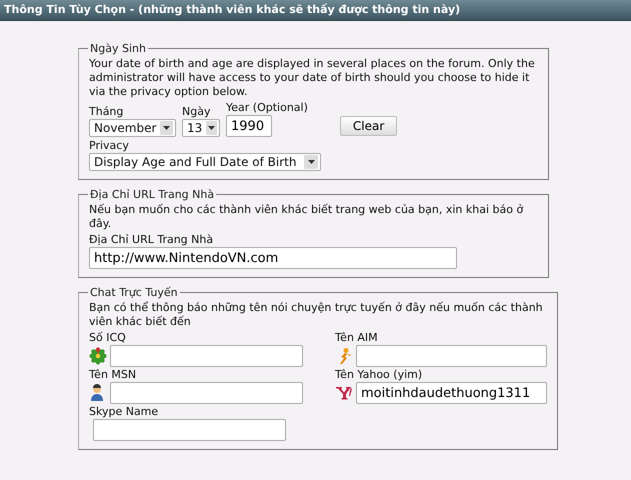 This screenshot has height=480, width=631. I want to click on field-label: Year (Optional), so click(267, 108).